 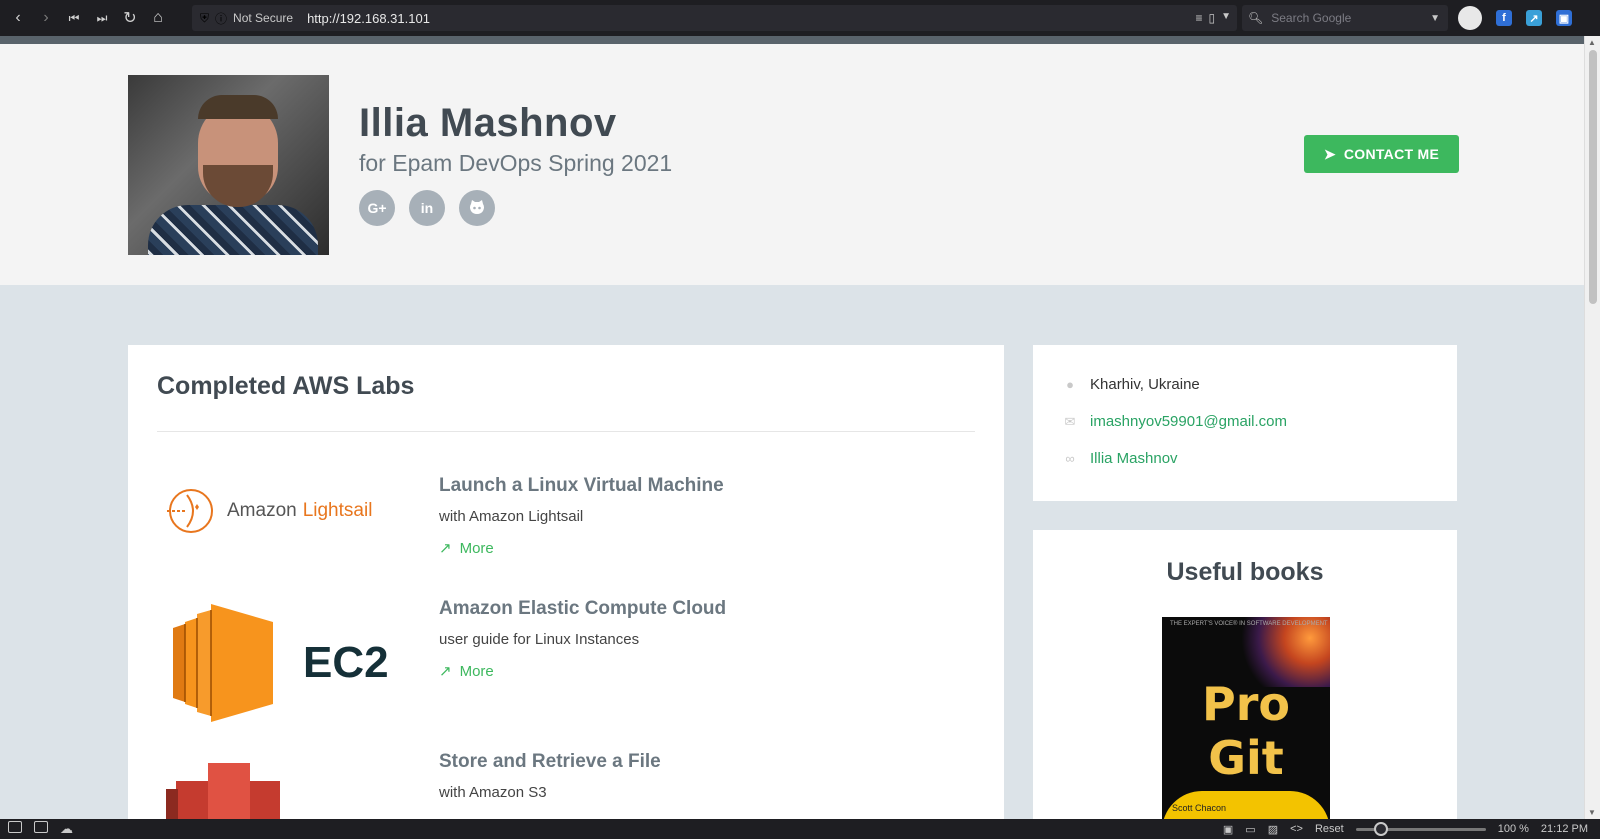 I want to click on zoom-slider, so click(x=1420, y=828).